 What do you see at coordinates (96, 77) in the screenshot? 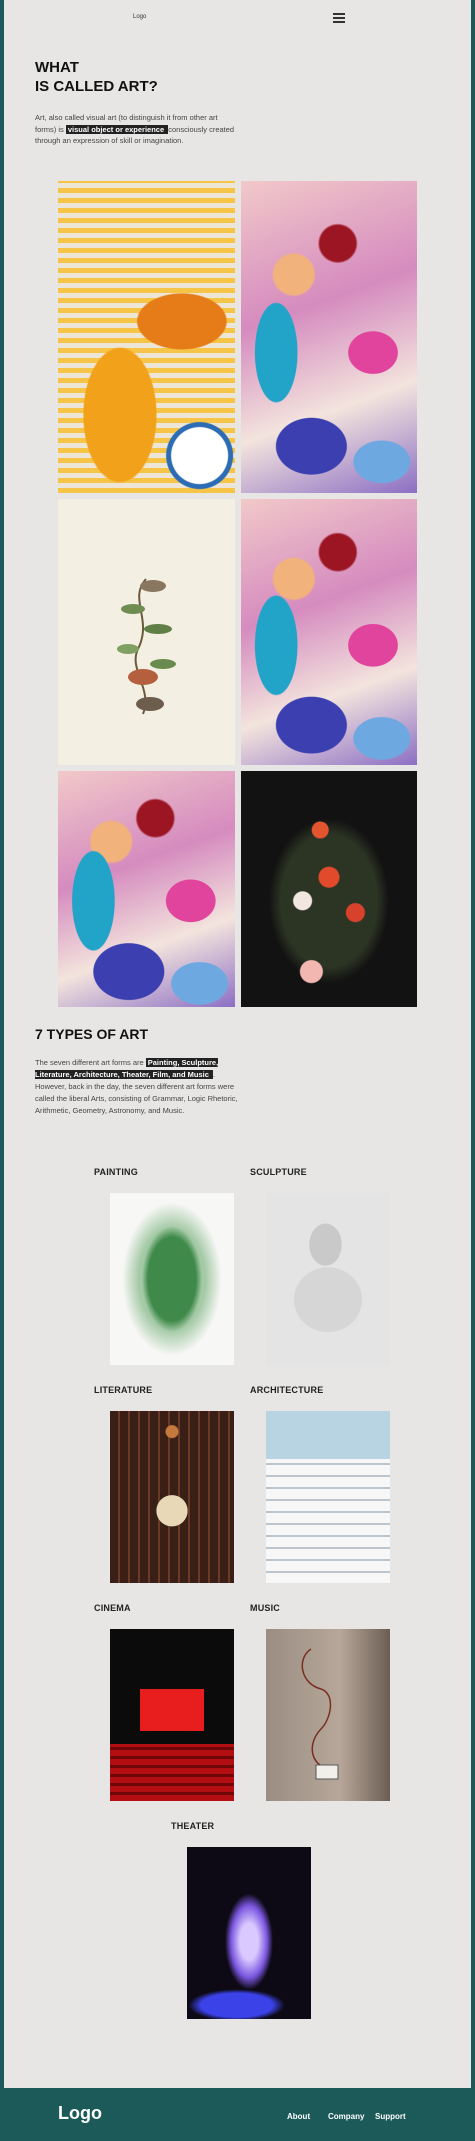
I see `hero-title: WHAT IS CALLED ART?` at bounding box center [96, 77].